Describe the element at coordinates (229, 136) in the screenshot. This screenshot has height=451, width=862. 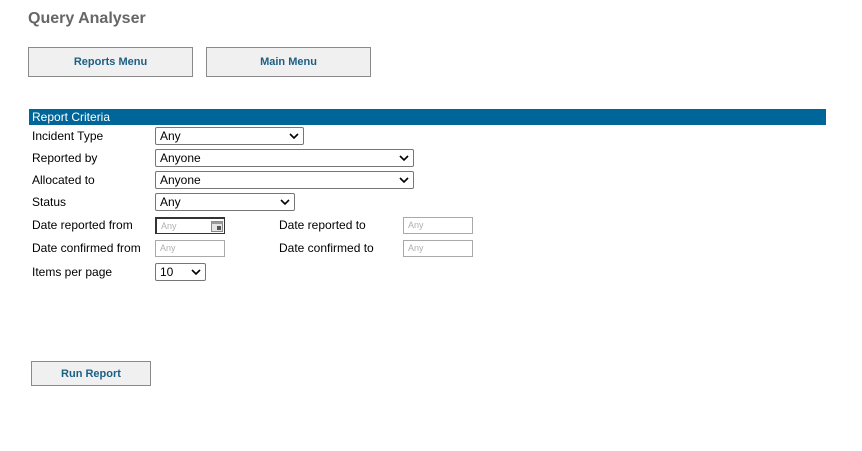
I see `incident-type-select: Any` at that location.